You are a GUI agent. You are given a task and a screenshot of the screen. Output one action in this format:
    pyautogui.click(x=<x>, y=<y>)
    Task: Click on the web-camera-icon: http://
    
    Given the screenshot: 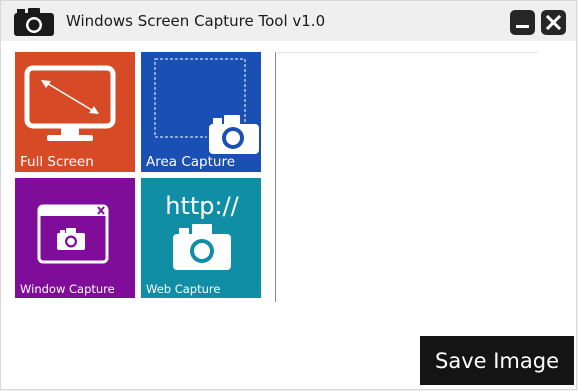 What is the action you would take?
    pyautogui.click(x=202, y=231)
    